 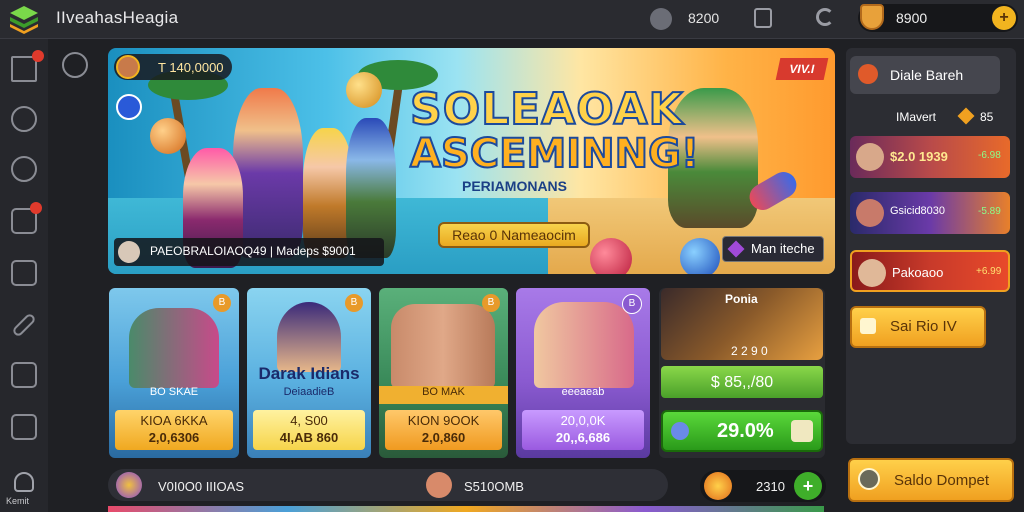 What do you see at coordinates (268, 173) in the screenshot?
I see `hero-character-elf` at bounding box center [268, 173].